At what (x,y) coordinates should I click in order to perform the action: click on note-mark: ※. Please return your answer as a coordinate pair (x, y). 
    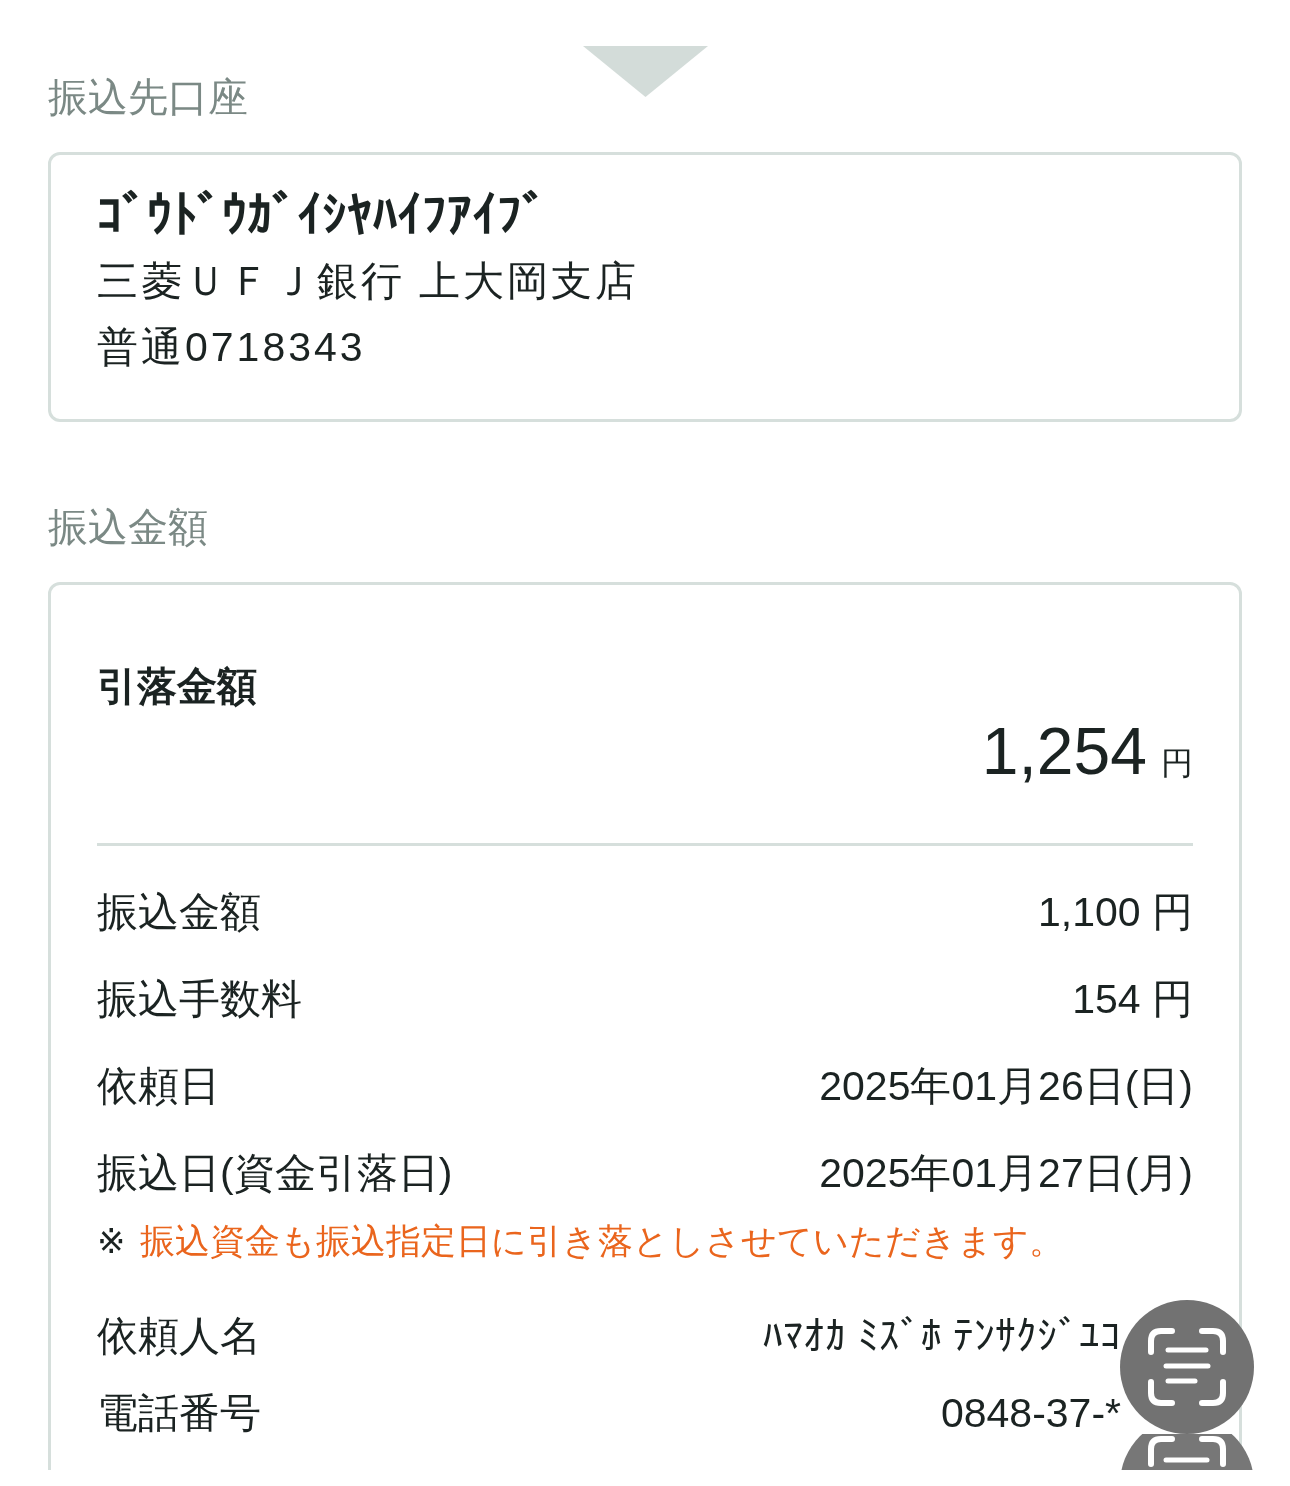
    Looking at the image, I should click on (111, 1241).